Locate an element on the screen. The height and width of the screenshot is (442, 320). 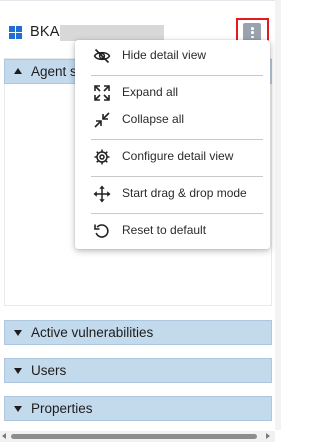
menu-item-label: Configure detail view is located at coordinates (178, 156).